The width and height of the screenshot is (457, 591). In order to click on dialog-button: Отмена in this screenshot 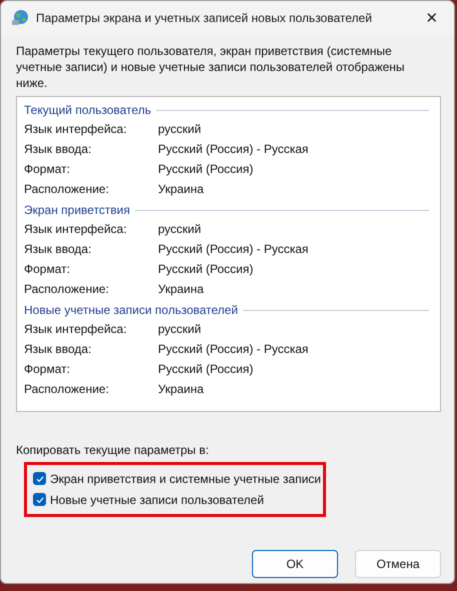, I will do `click(398, 564)`.